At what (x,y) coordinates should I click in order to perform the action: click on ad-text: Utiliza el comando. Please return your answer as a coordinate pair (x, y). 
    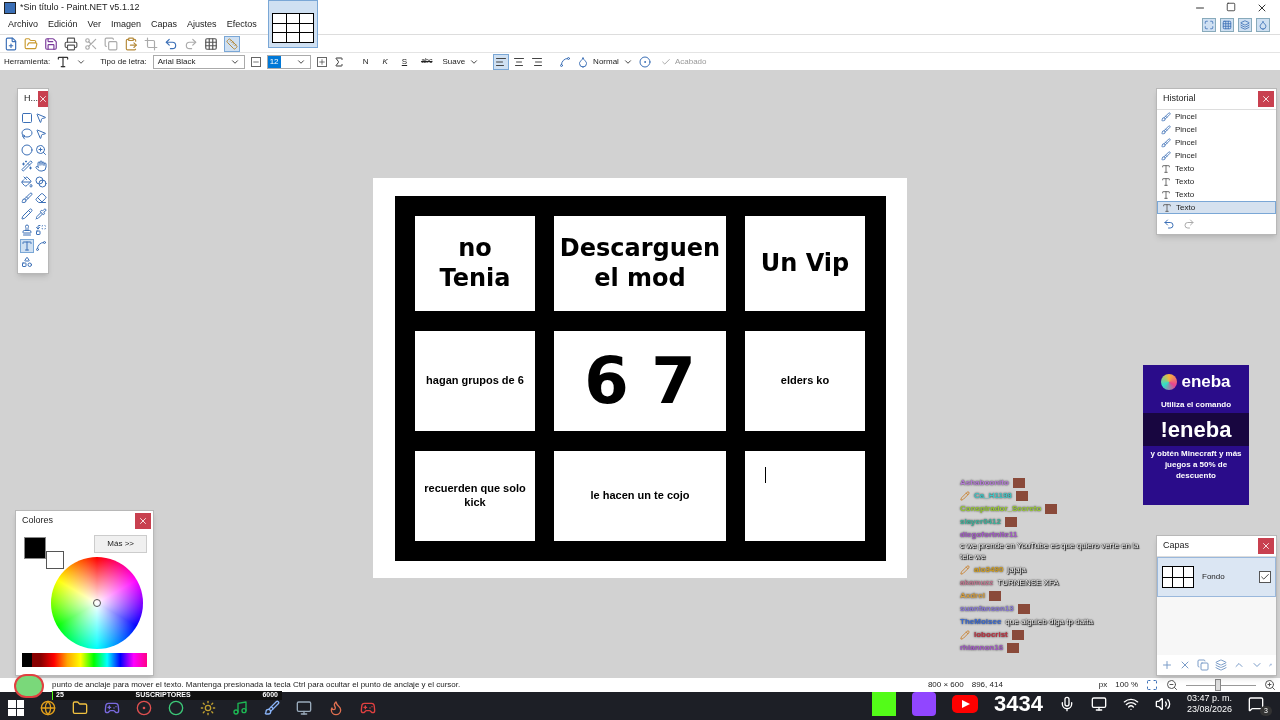
    Looking at the image, I should click on (1196, 404).